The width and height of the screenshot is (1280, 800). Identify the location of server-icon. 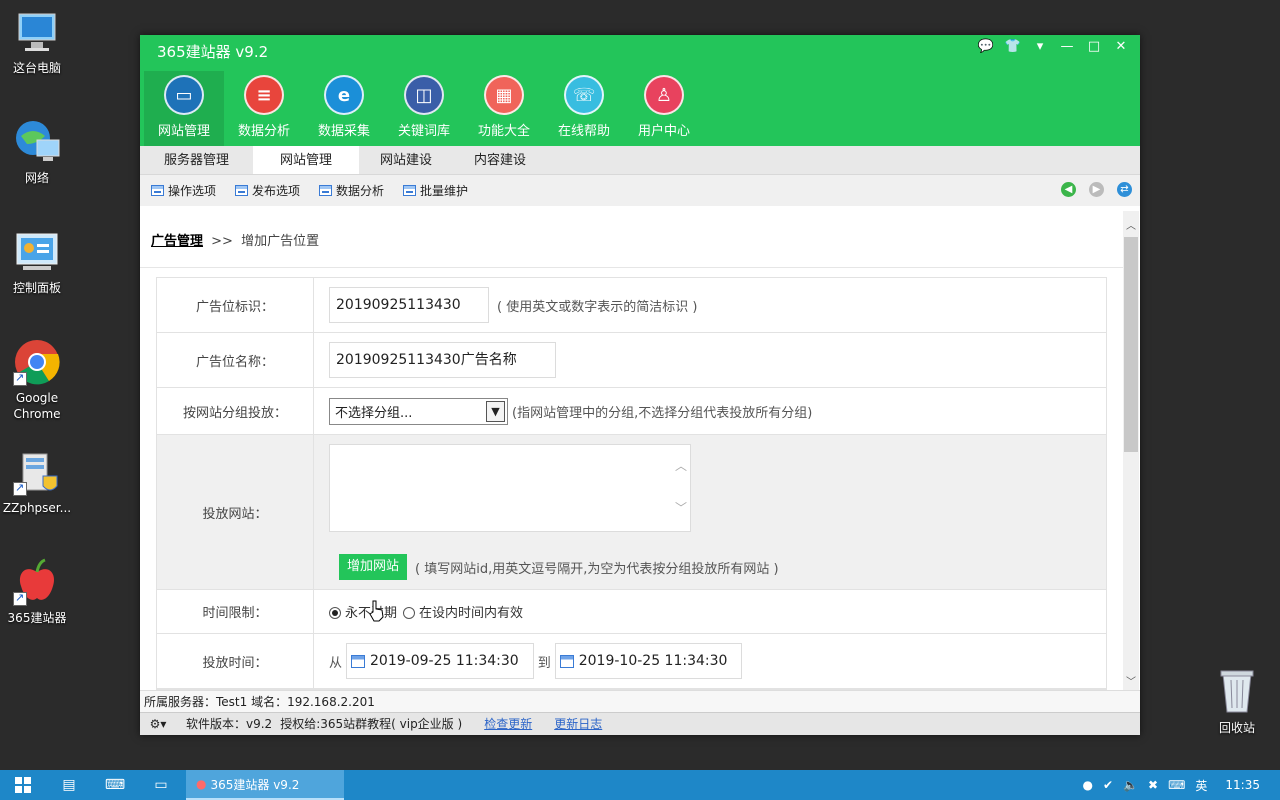
(37, 472).